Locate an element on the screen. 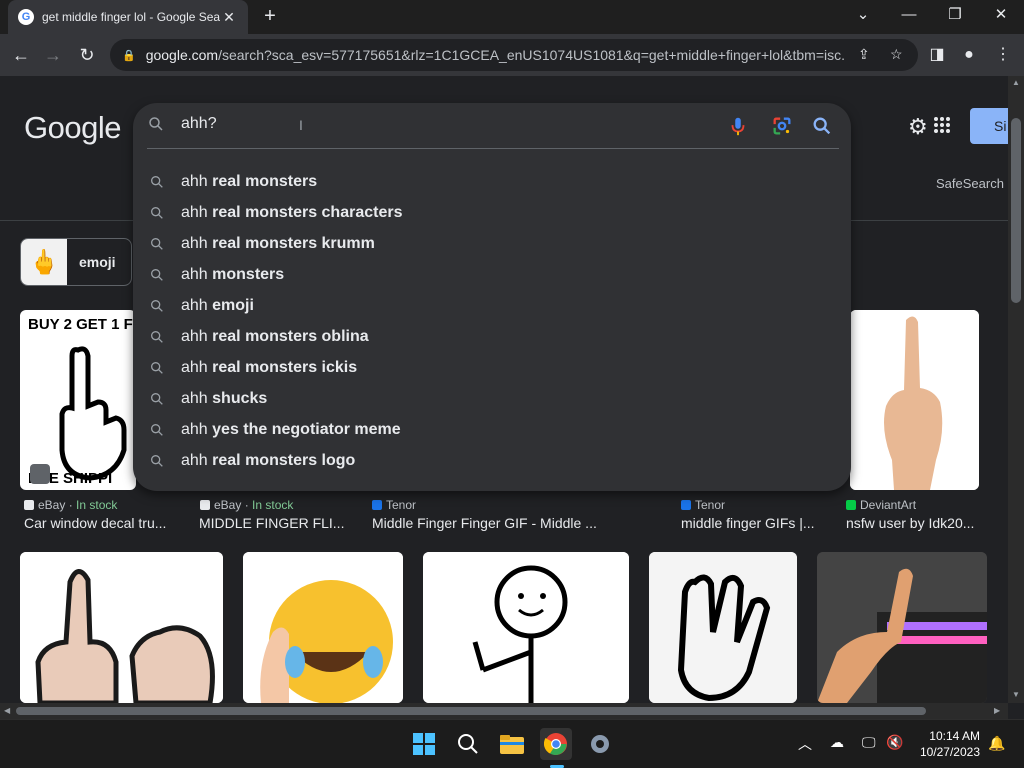 Image resolution: width=1024 pixels, height=768 pixels. notification-bell-icon: 🔔 is located at coordinates (996, 743).